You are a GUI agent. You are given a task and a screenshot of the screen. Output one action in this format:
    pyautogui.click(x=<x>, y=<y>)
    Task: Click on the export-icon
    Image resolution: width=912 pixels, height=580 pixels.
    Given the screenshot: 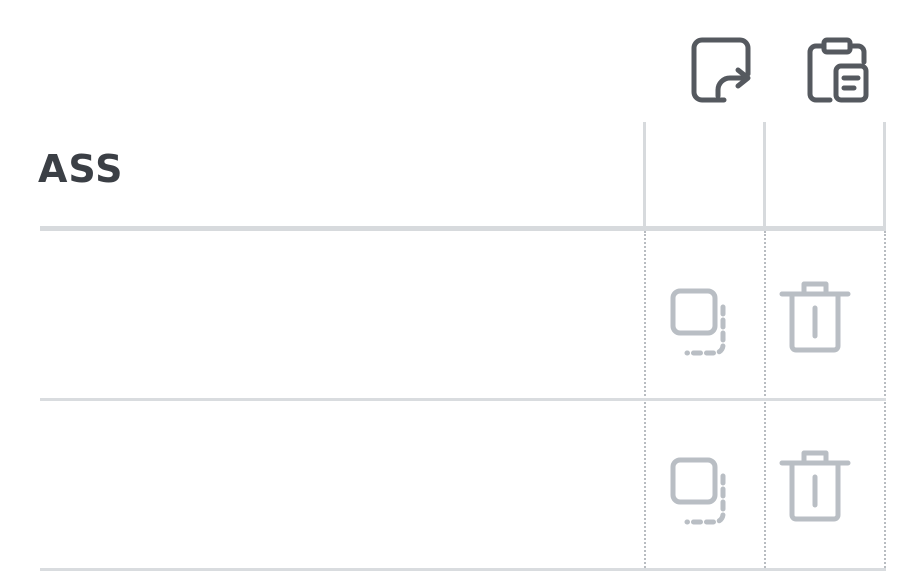 What is the action you would take?
    pyautogui.click(x=725, y=71)
    